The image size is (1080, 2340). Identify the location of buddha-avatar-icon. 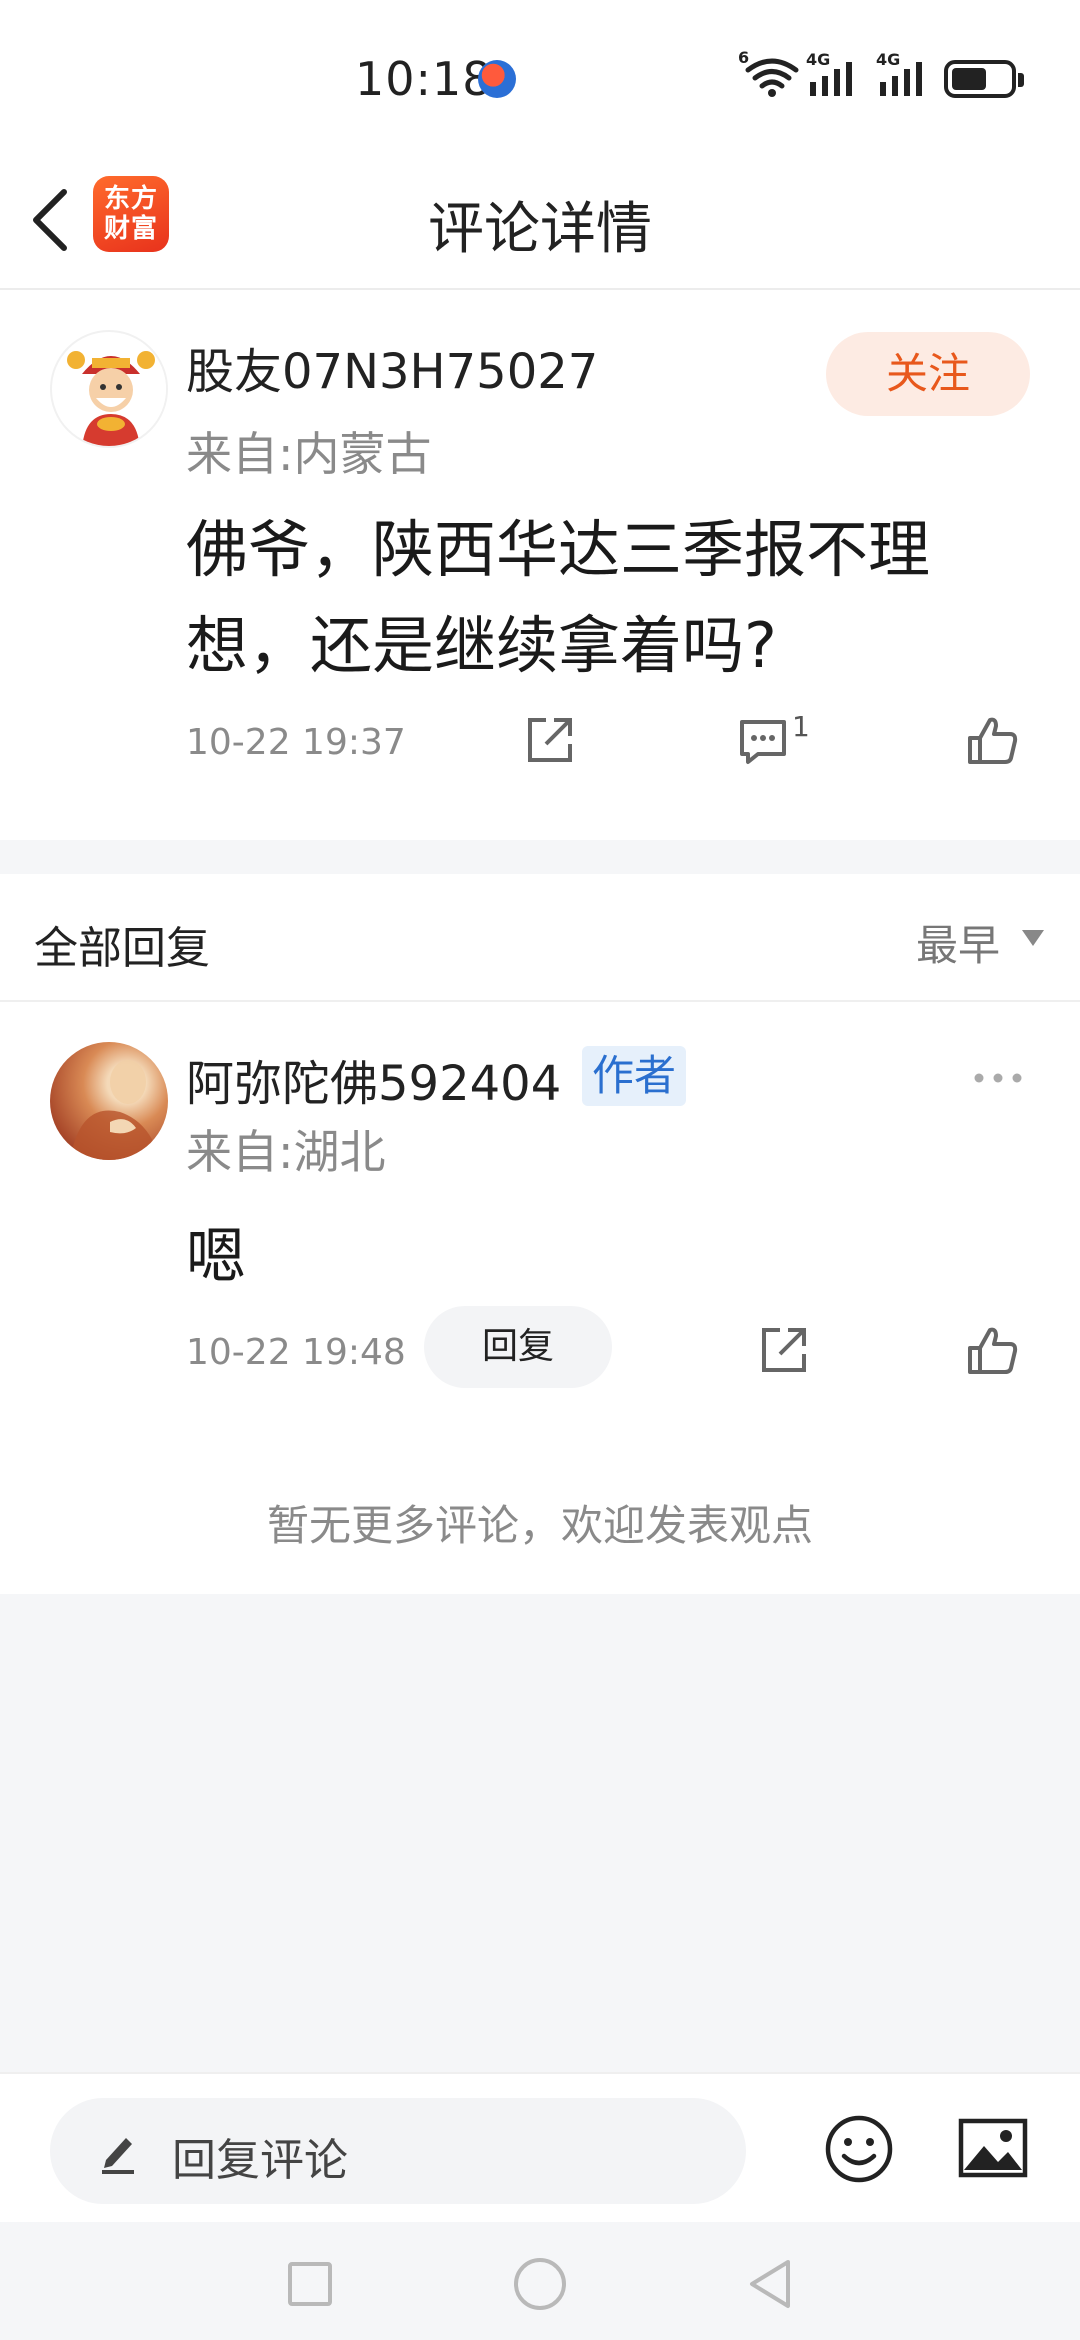
(115, 1110).